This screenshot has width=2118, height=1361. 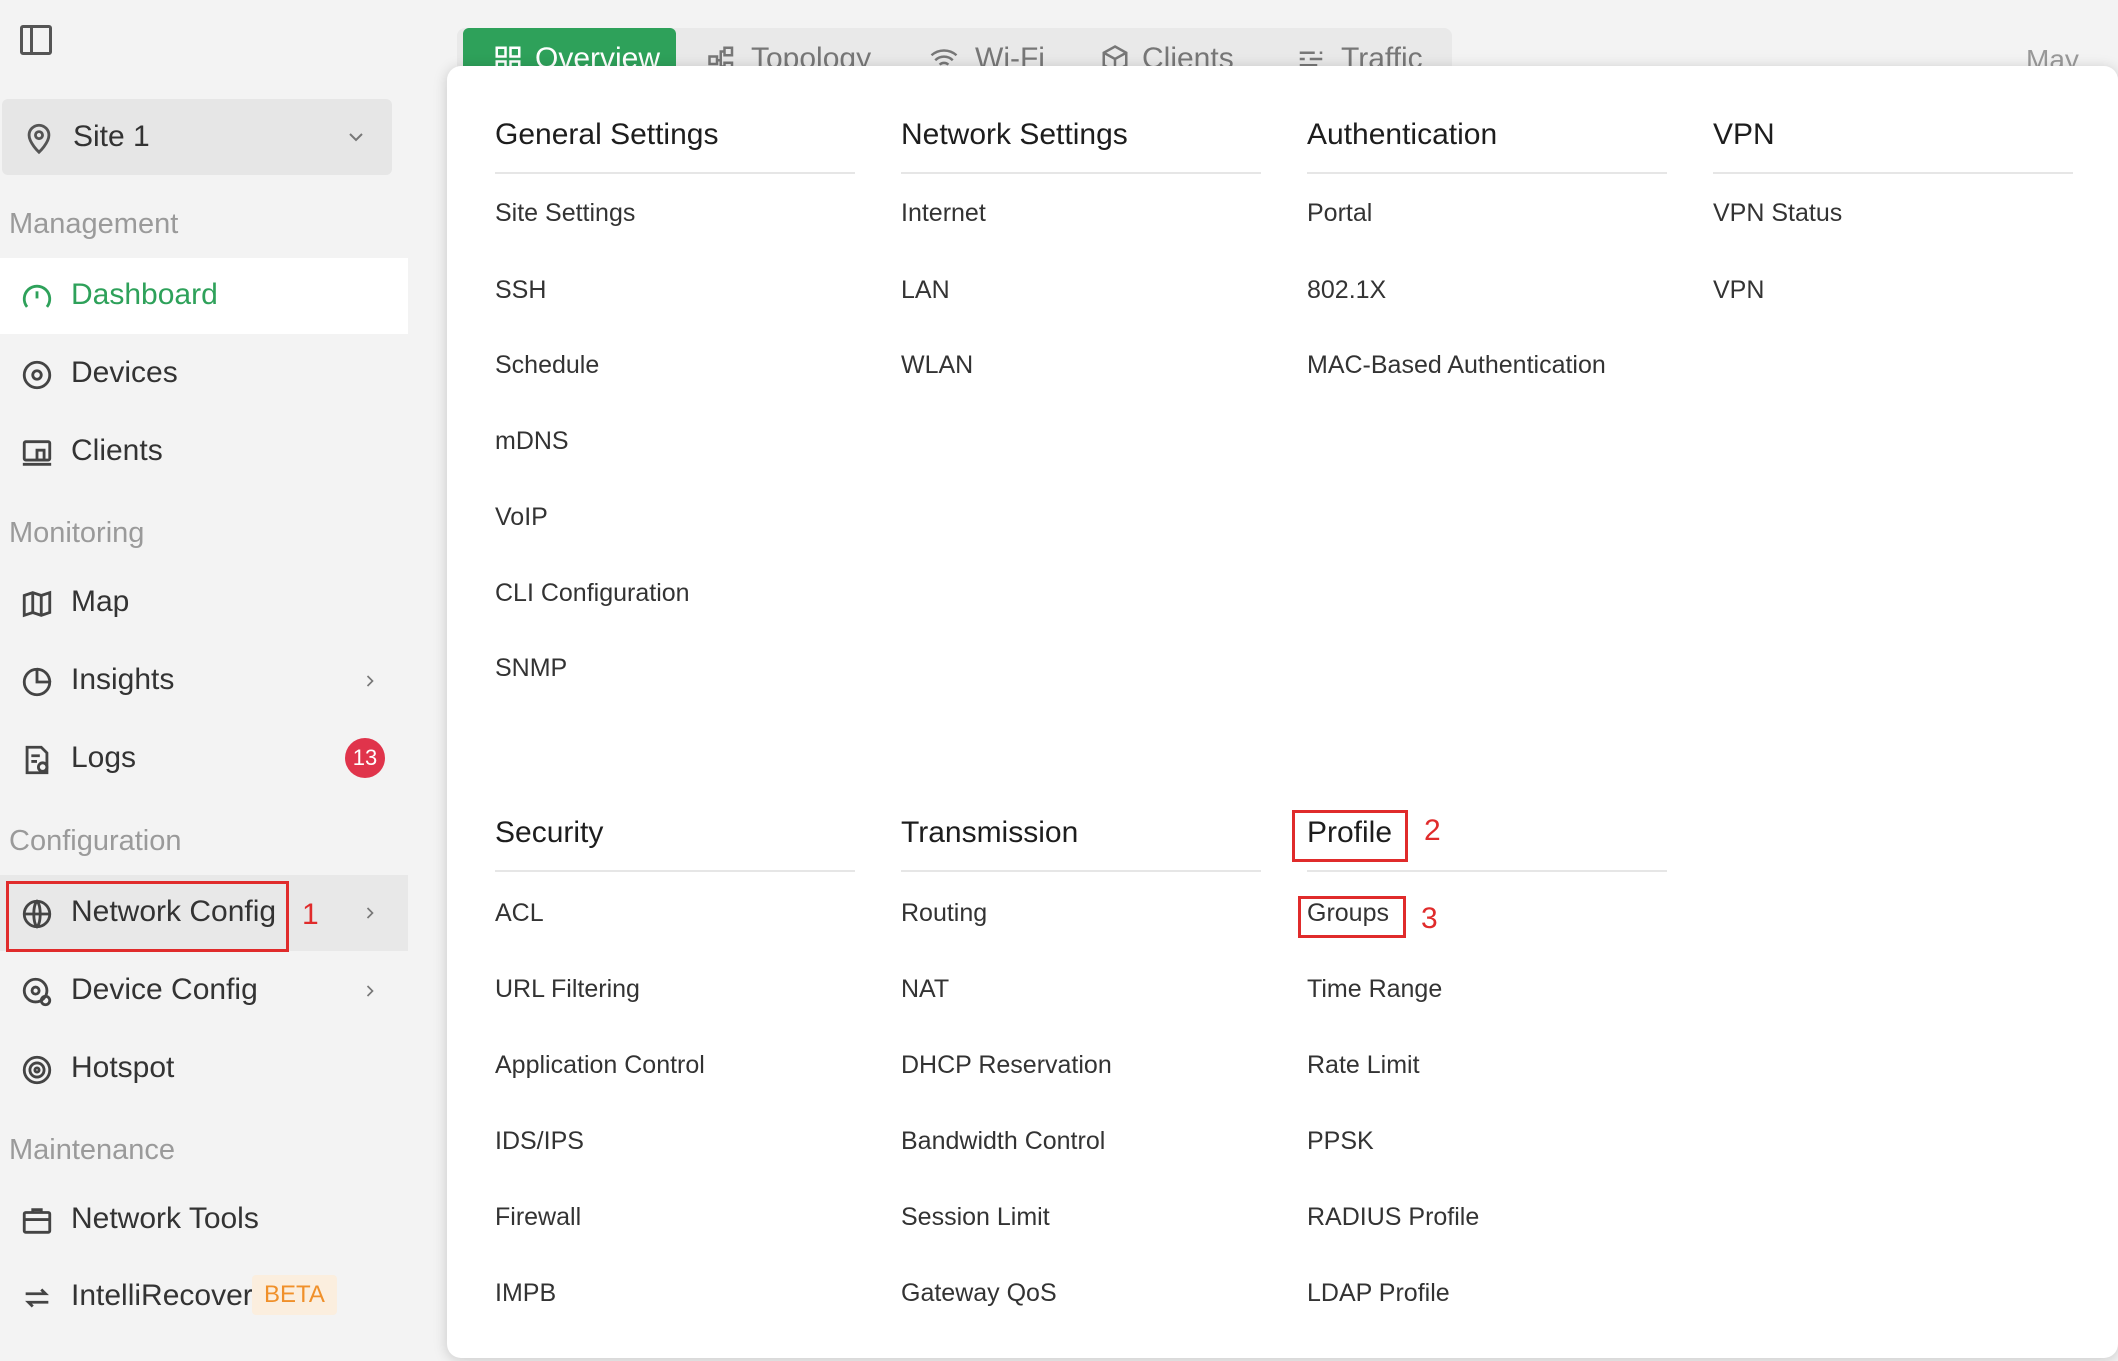 I want to click on sidebar-item-label: Insights, so click(x=123, y=679).